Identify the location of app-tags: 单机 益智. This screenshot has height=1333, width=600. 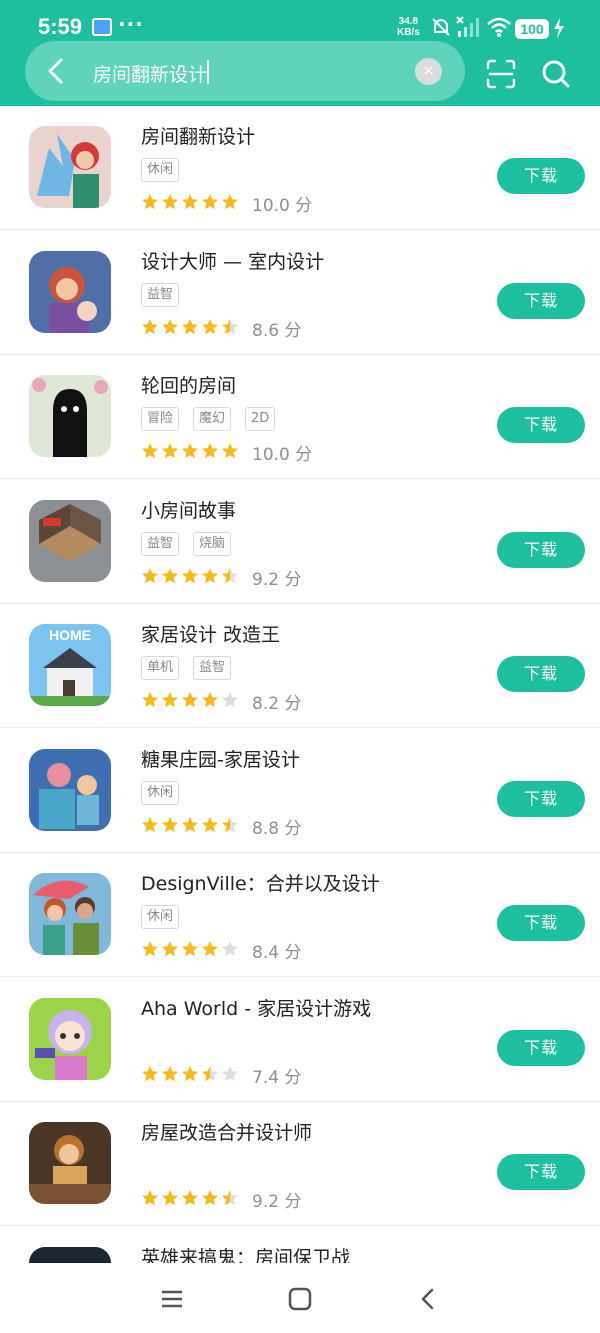
(193, 668).